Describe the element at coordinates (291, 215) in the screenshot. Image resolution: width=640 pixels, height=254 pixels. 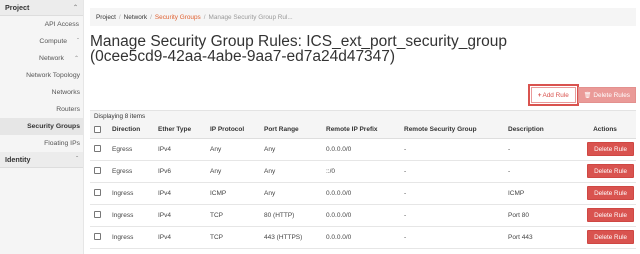
I see `cell-port-range: 80 (HTTP)` at that location.